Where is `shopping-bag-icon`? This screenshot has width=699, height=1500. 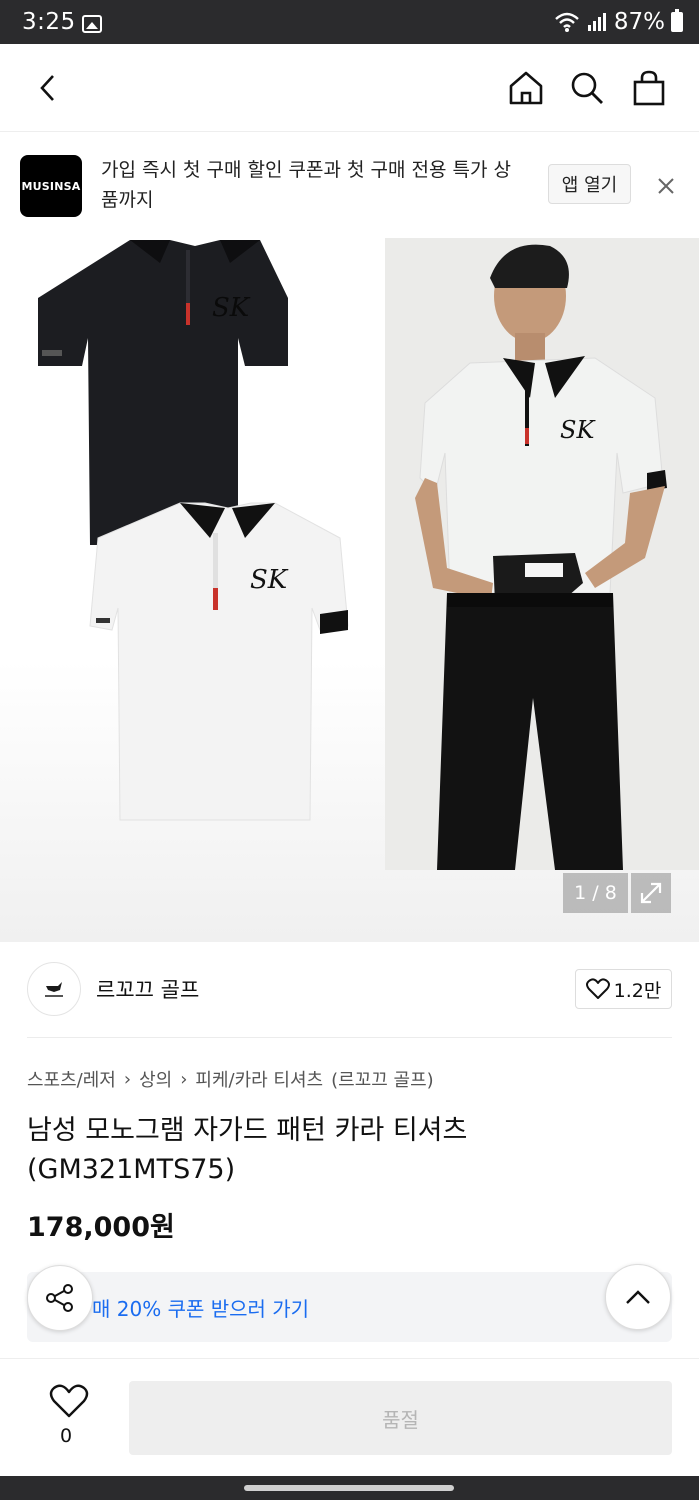 shopping-bag-icon is located at coordinates (649, 88).